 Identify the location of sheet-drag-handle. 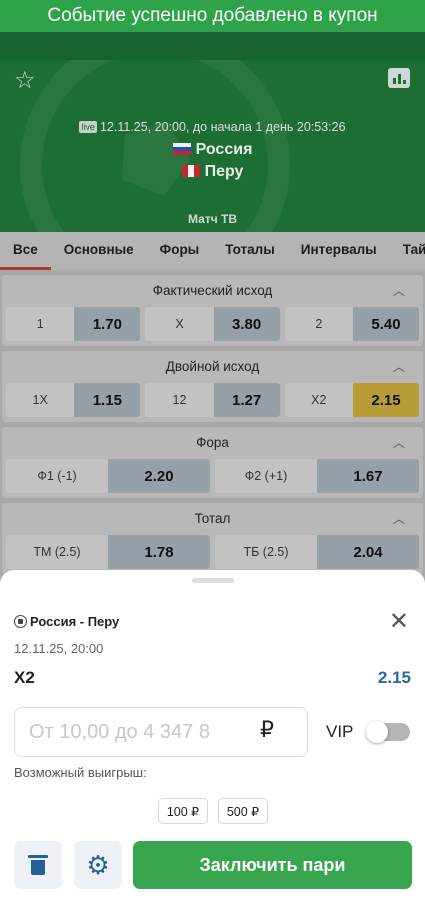
(213, 580).